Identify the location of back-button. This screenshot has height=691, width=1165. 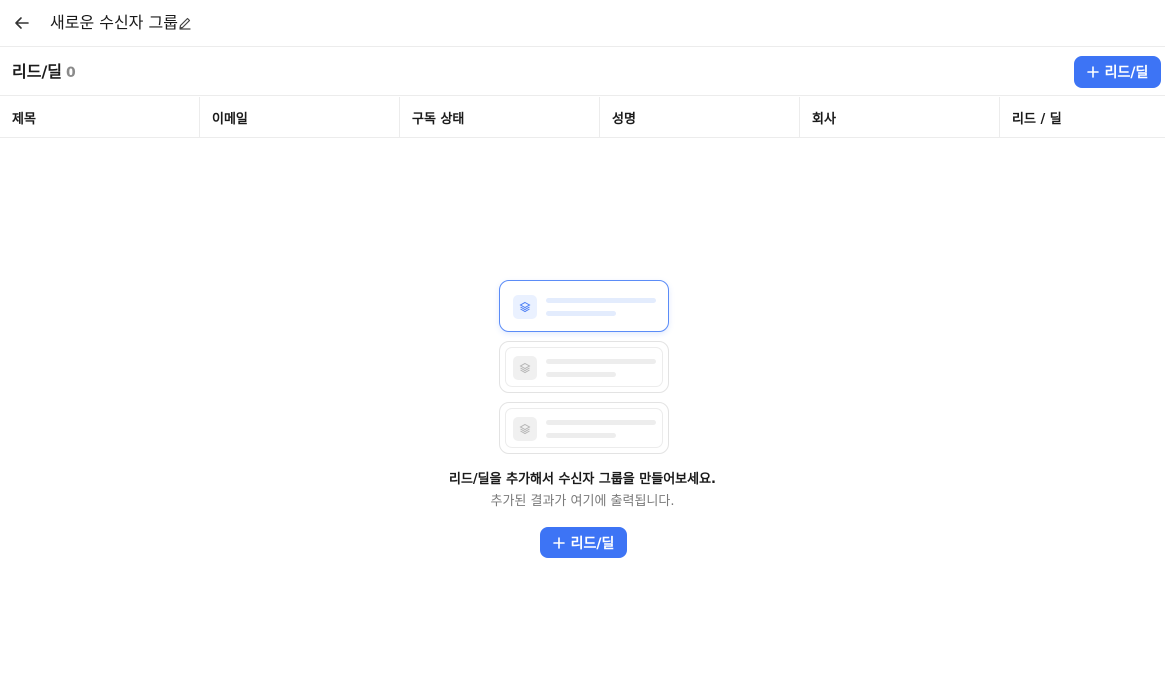
(22, 23).